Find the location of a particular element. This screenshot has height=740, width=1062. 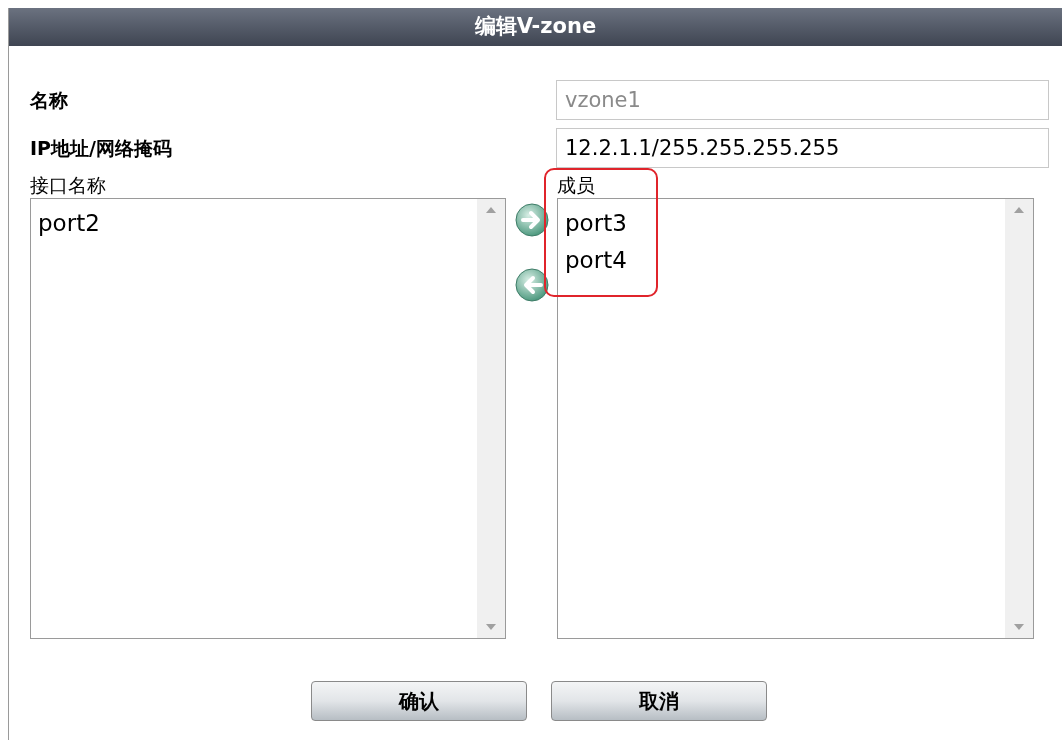

arrow-left-icon is located at coordinates (531, 285).